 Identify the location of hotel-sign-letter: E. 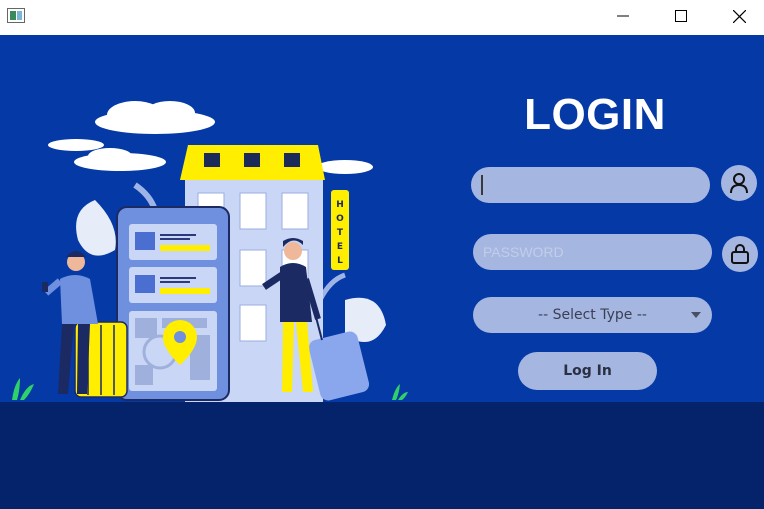
(340, 247).